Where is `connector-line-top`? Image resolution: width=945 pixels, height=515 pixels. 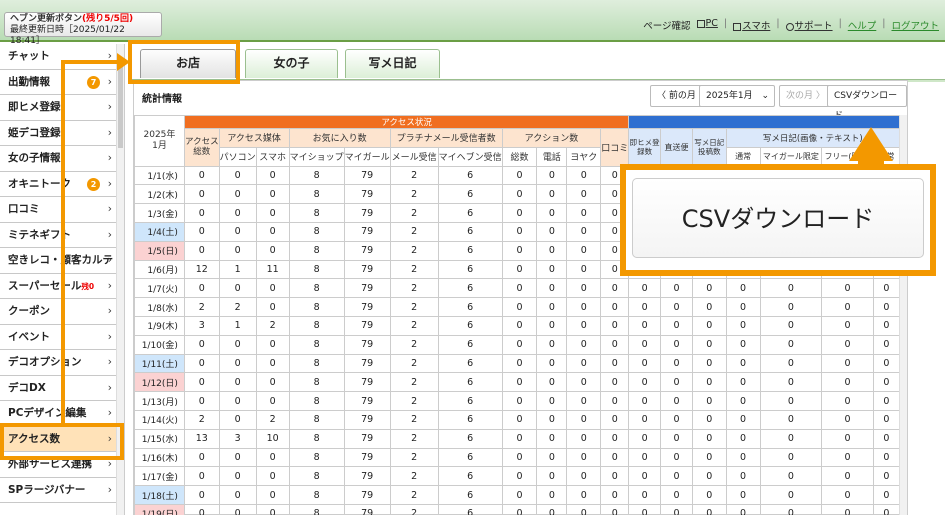
connector-line-top is located at coordinates (93, 62).